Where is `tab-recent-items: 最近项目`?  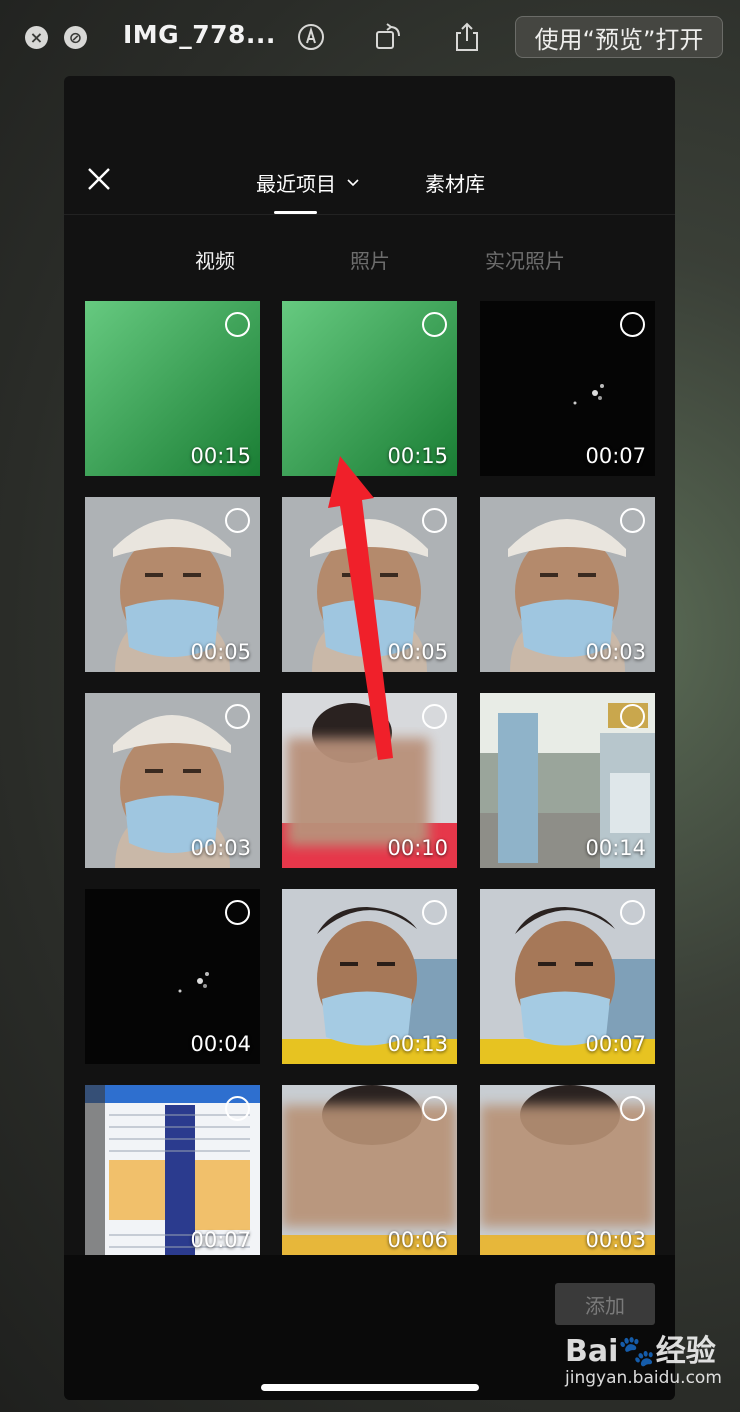 tab-recent-items: 最近项目 is located at coordinates (308, 182).